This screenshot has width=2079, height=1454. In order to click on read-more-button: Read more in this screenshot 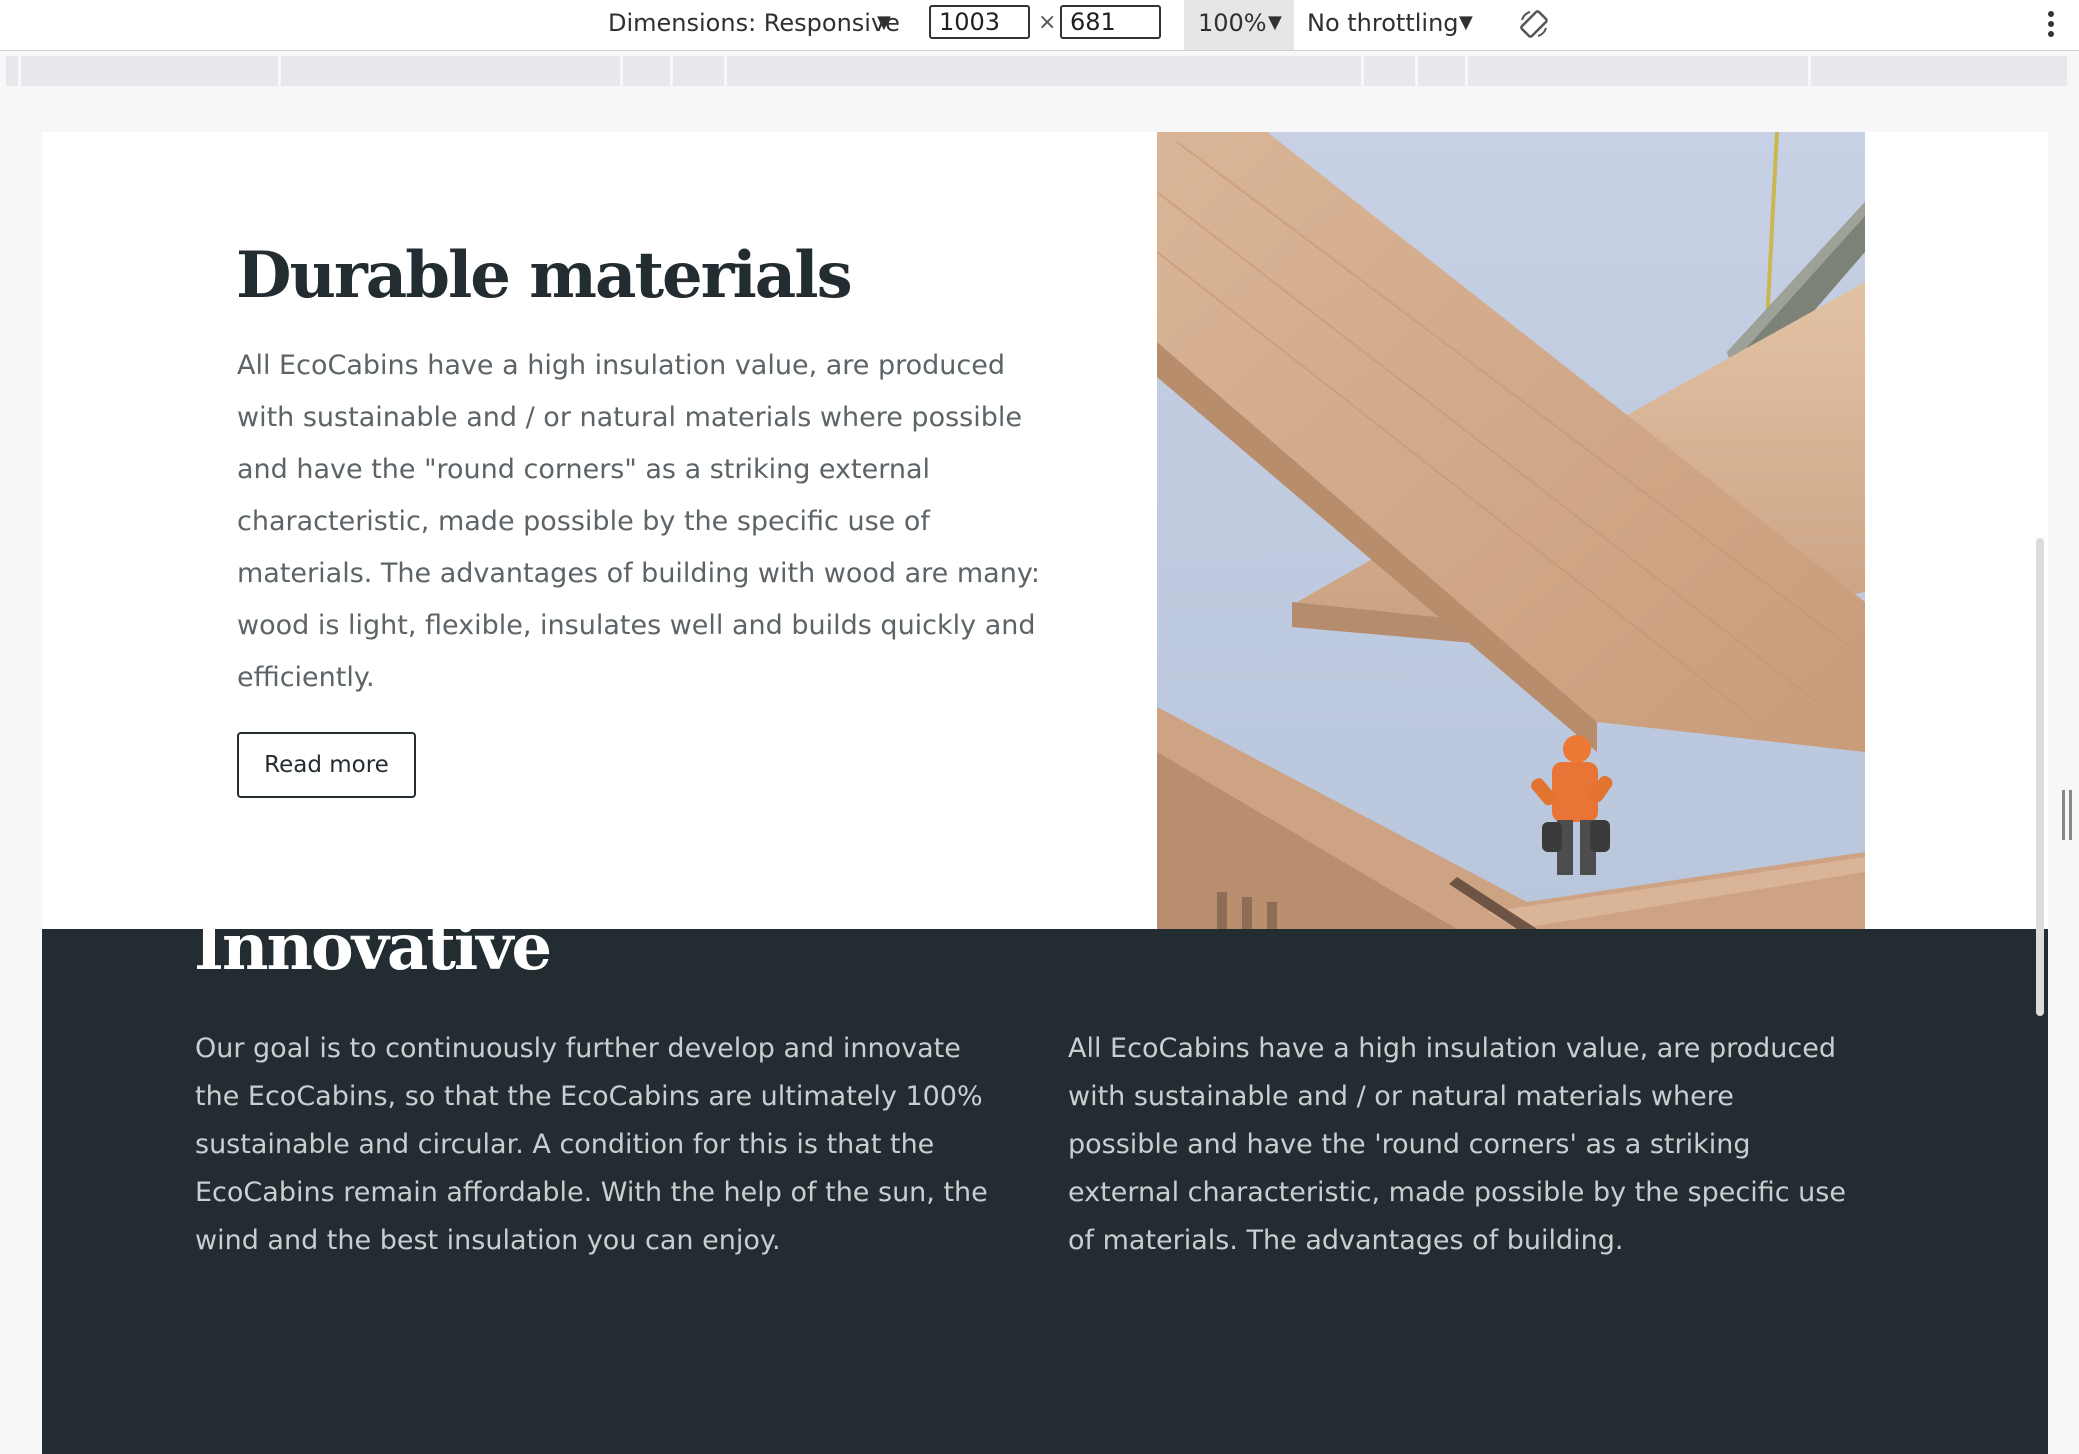, I will do `click(326, 765)`.